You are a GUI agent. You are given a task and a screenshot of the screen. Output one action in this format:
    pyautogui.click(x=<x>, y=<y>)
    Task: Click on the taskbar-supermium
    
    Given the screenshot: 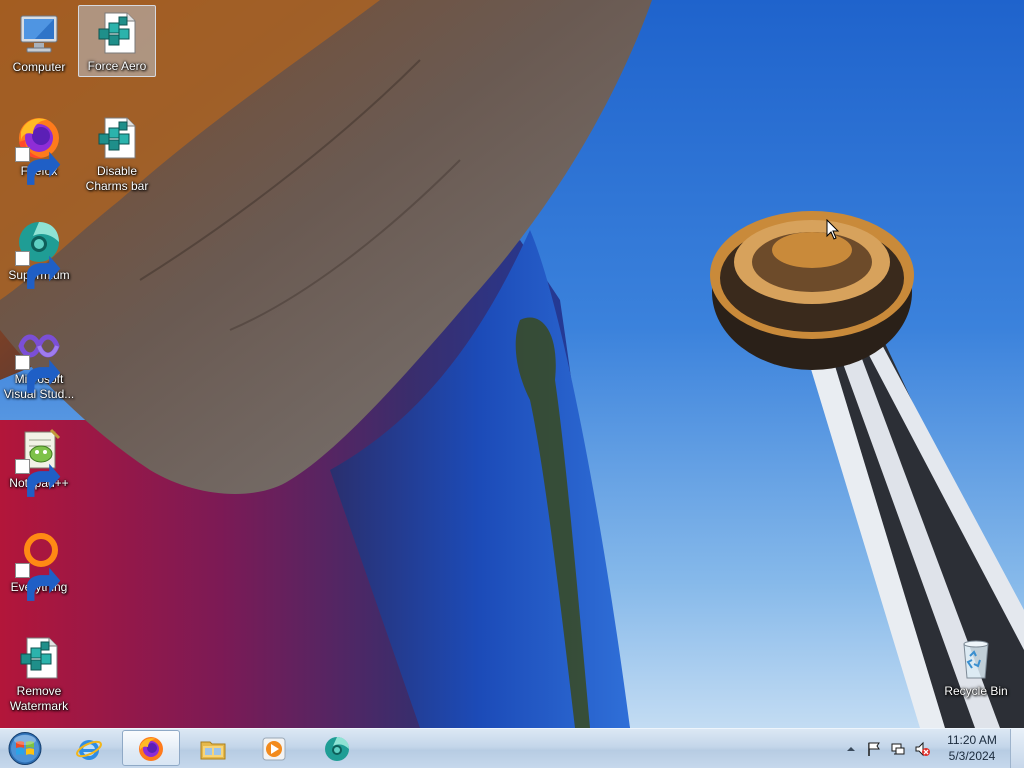 What is the action you would take?
    pyautogui.click(x=337, y=748)
    